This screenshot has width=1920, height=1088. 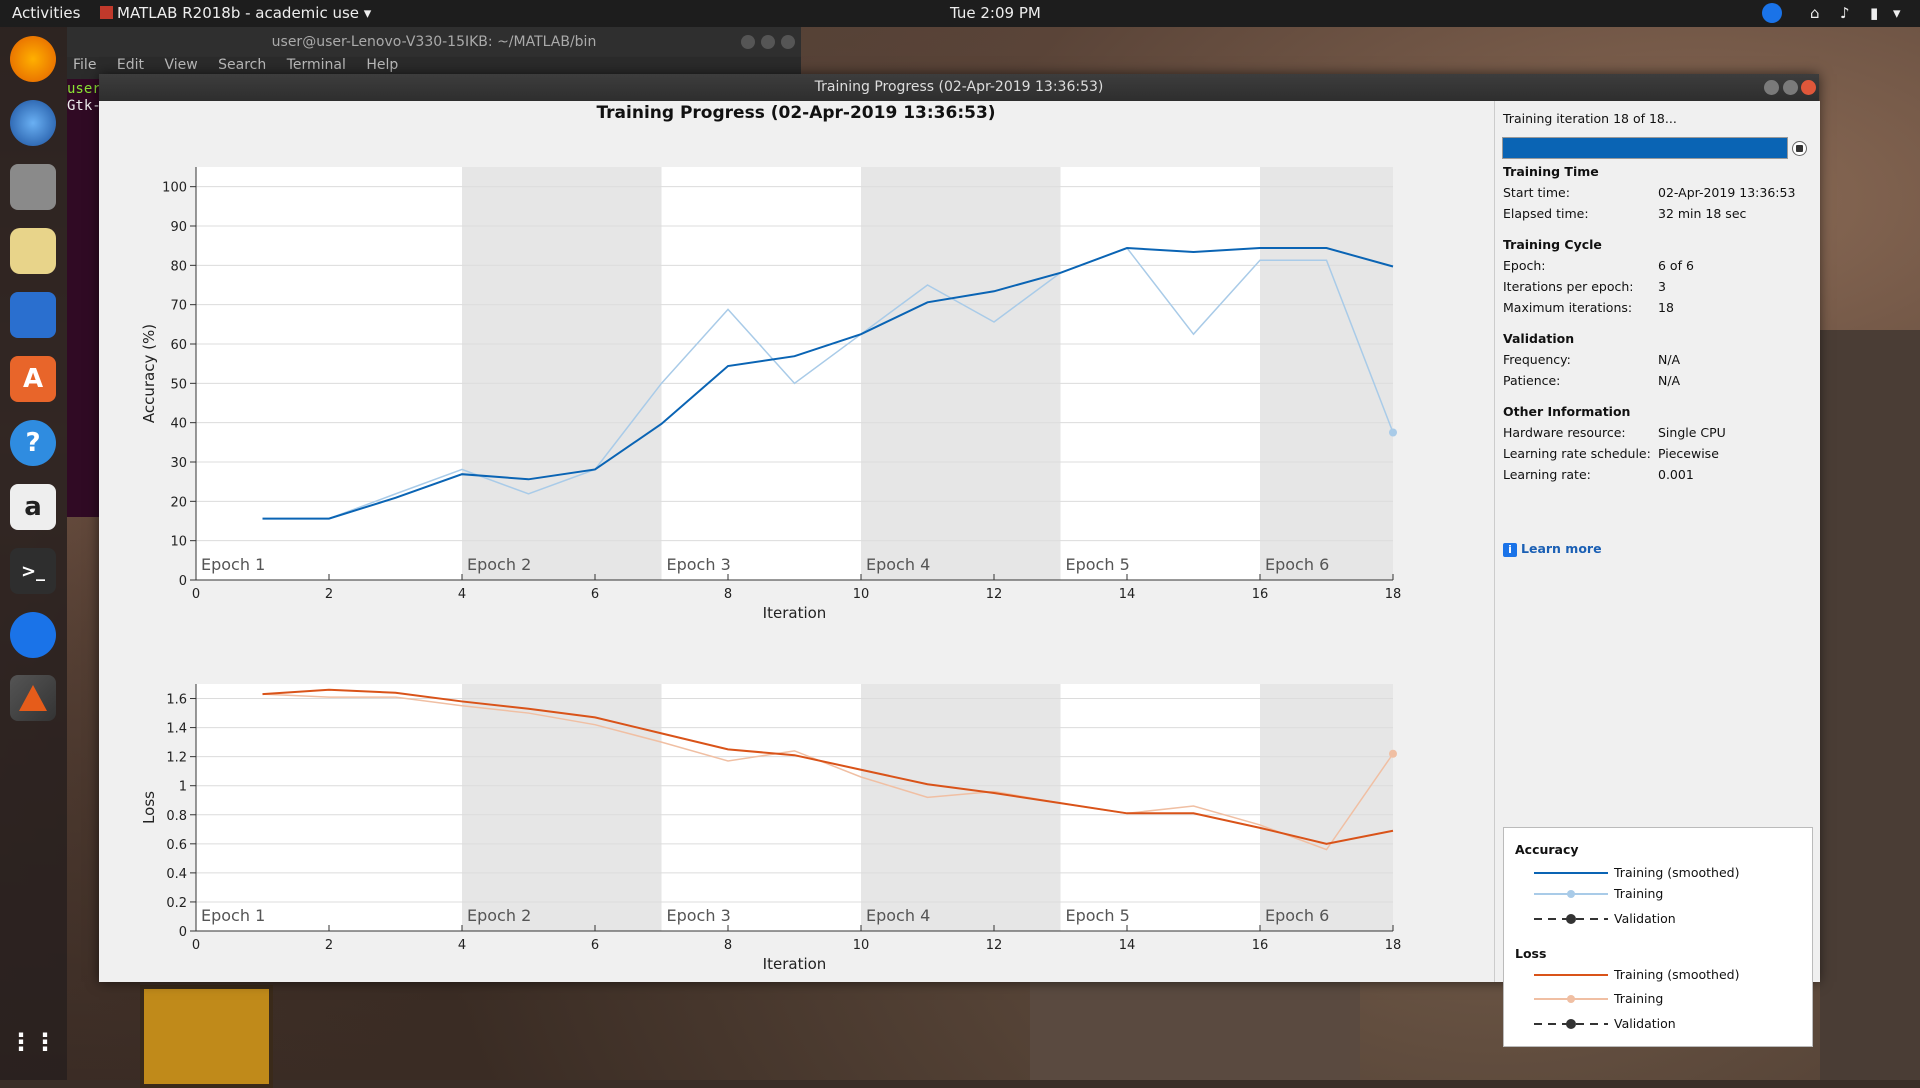 I want to click on chevron-down-icon: ▾, so click(x=367, y=13).